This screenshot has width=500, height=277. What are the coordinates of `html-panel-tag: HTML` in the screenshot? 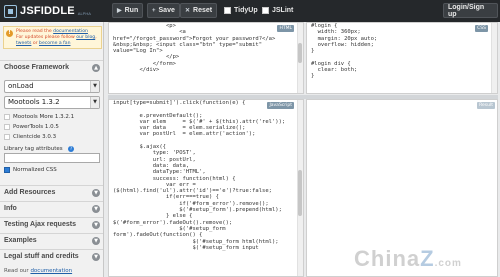 It's located at (285, 28).